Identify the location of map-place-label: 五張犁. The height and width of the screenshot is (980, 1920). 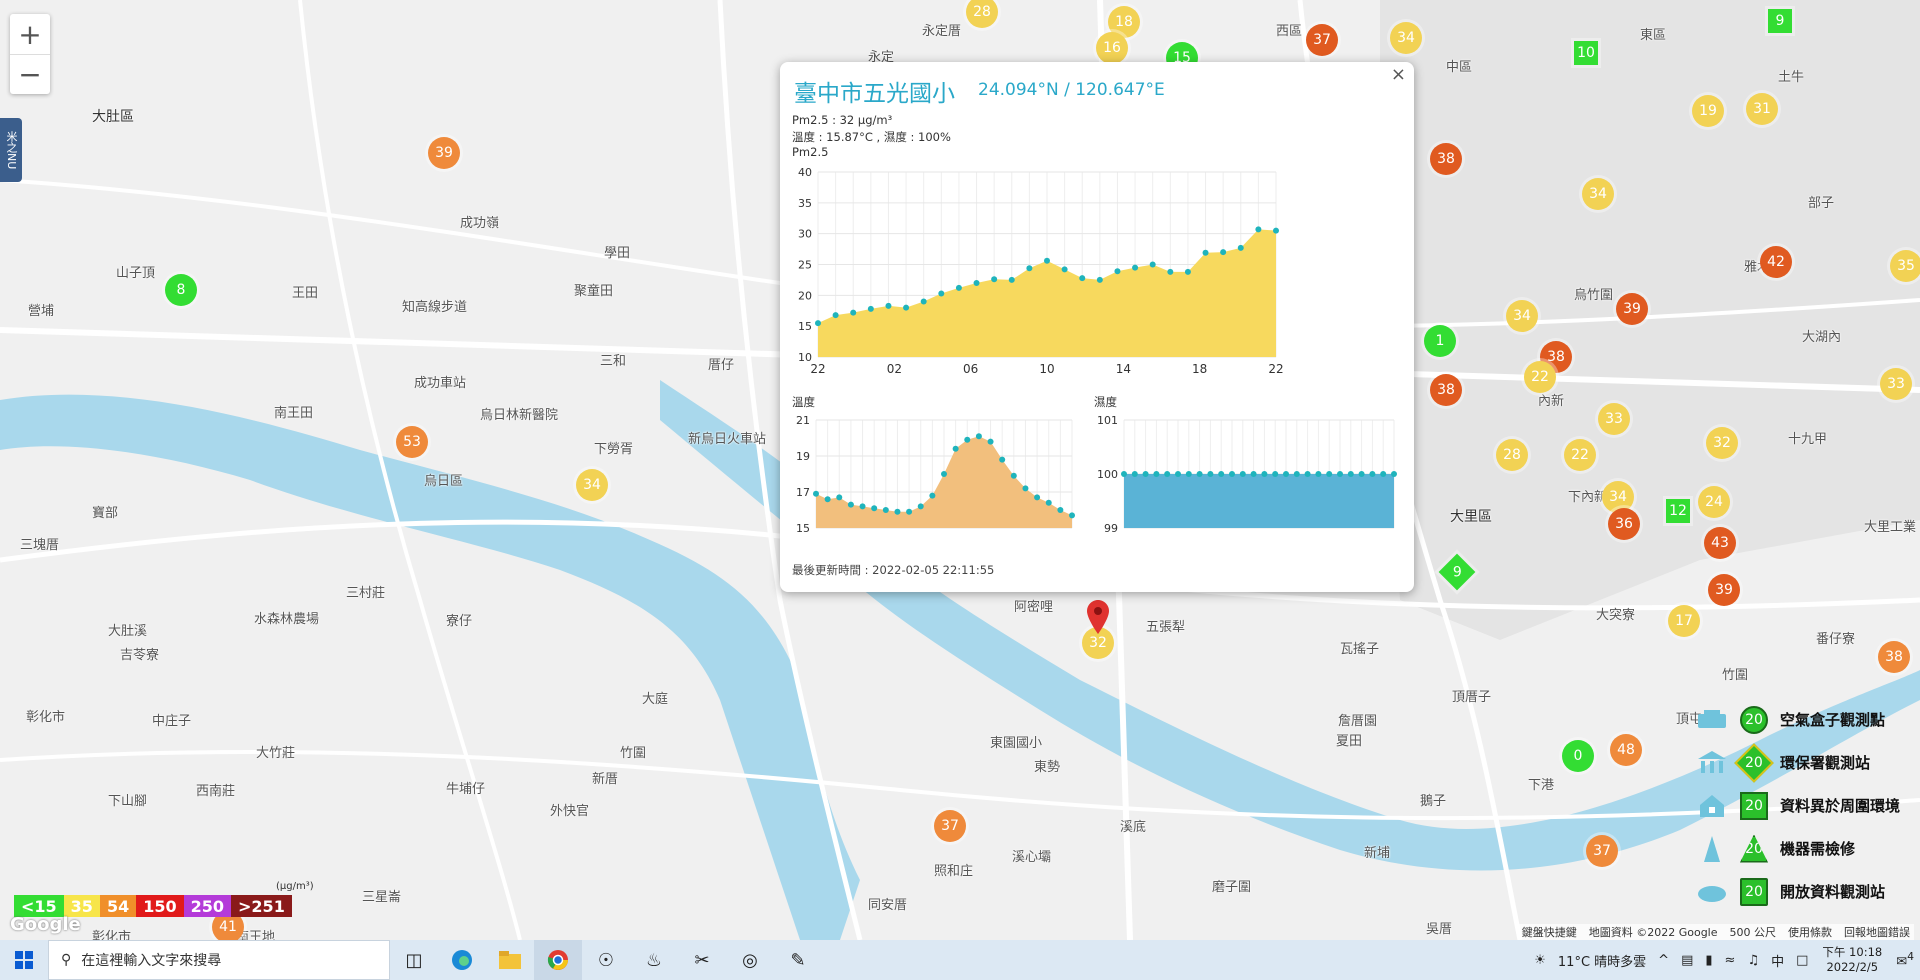
(1166, 627).